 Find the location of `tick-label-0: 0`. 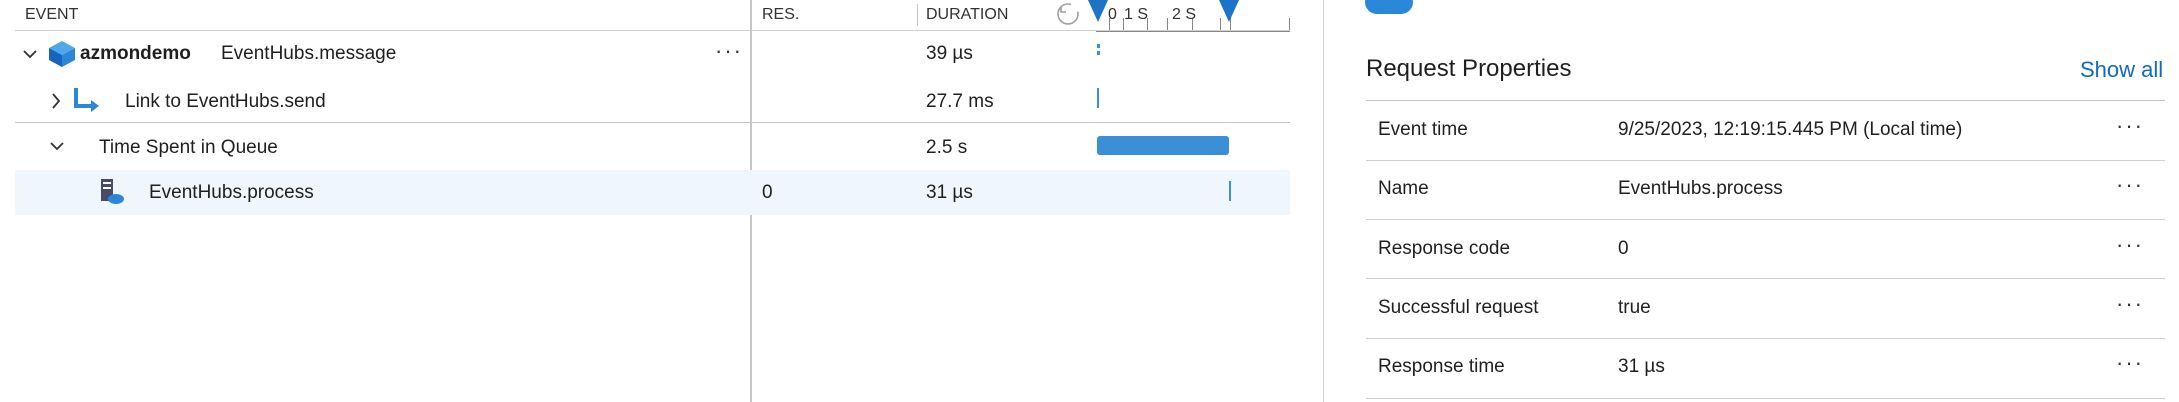

tick-label-0: 0 is located at coordinates (1112, 14).